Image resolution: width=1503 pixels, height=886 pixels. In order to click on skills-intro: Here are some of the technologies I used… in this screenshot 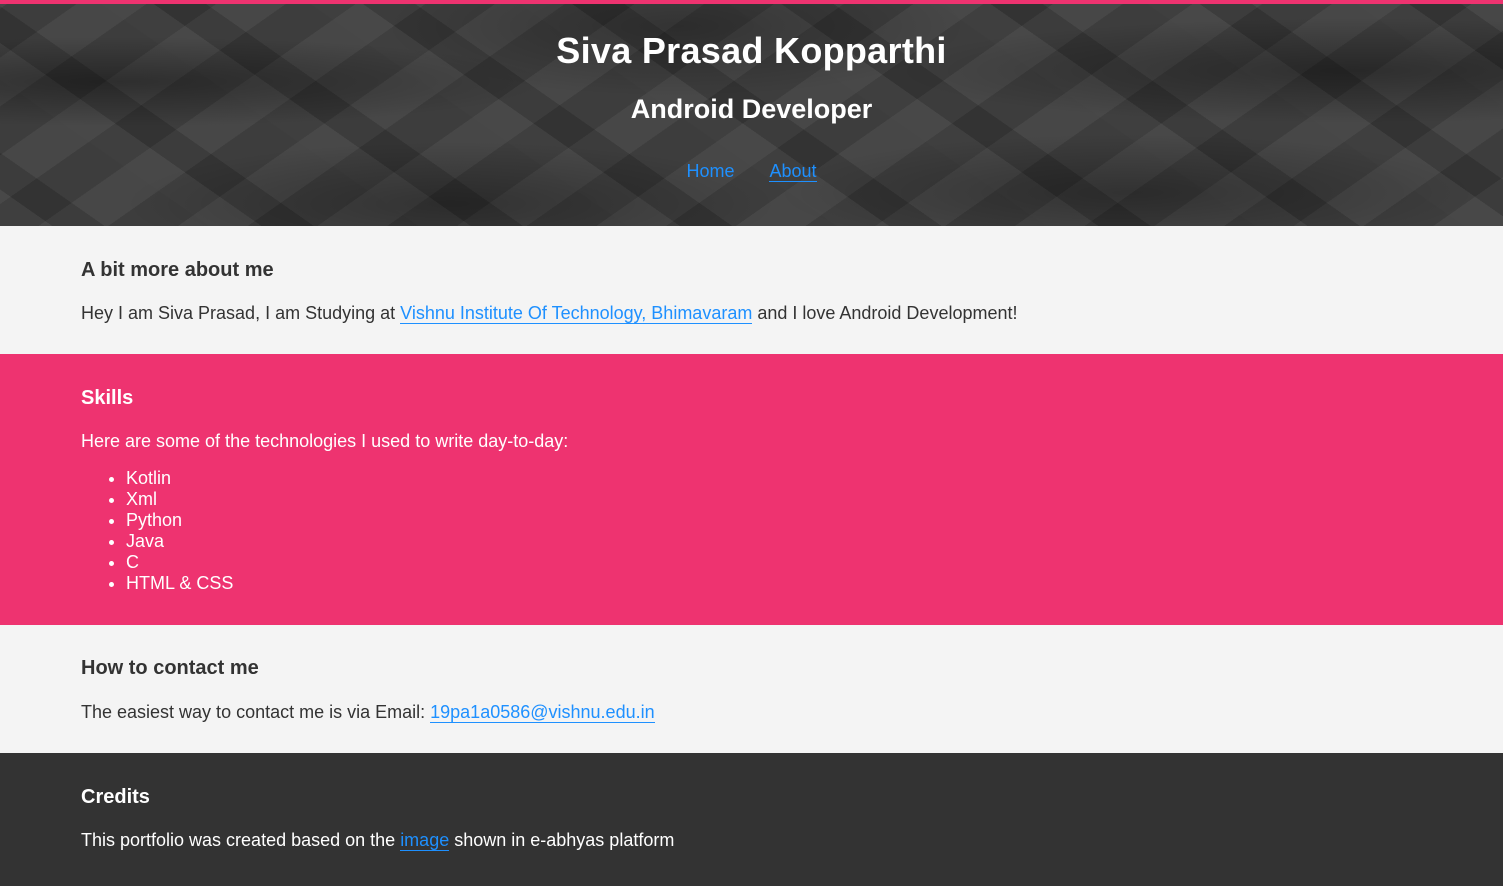, I will do `click(325, 441)`.